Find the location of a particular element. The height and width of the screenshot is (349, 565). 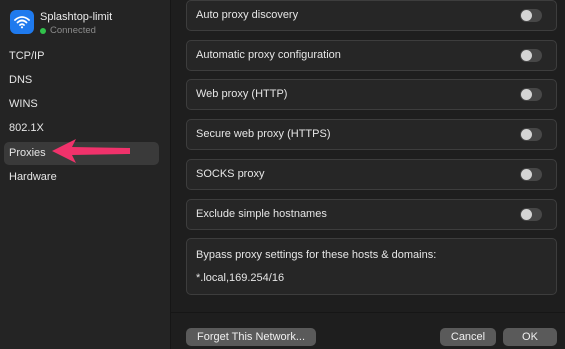

proxy-label: Exclude simple hostnames is located at coordinates (261, 214).